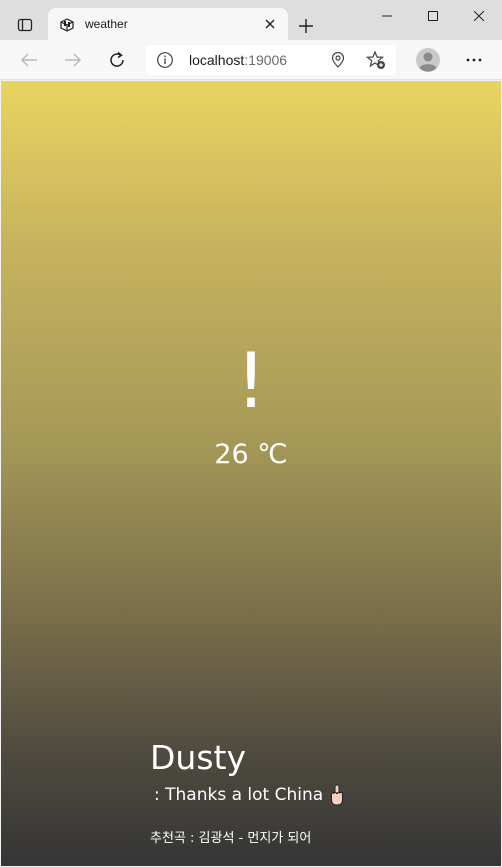 The width and height of the screenshot is (502, 867). I want to click on temperature-label: 26 ℃, so click(251, 454).